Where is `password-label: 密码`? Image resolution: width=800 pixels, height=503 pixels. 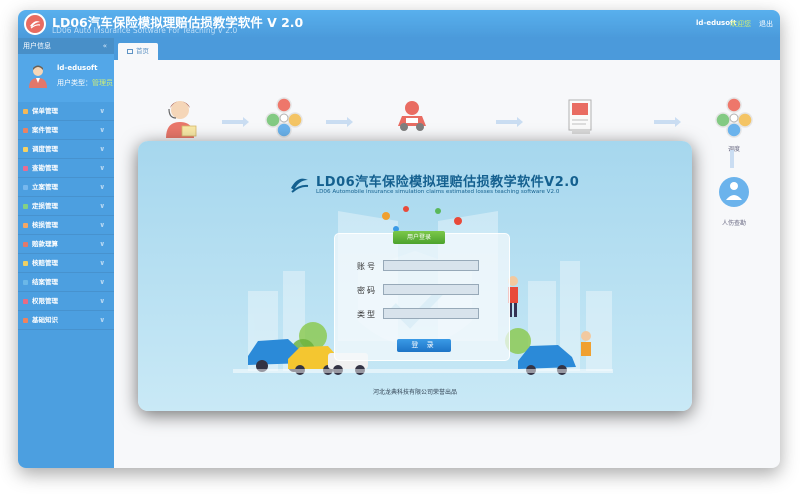
password-label: 密码 is located at coordinates (367, 290).